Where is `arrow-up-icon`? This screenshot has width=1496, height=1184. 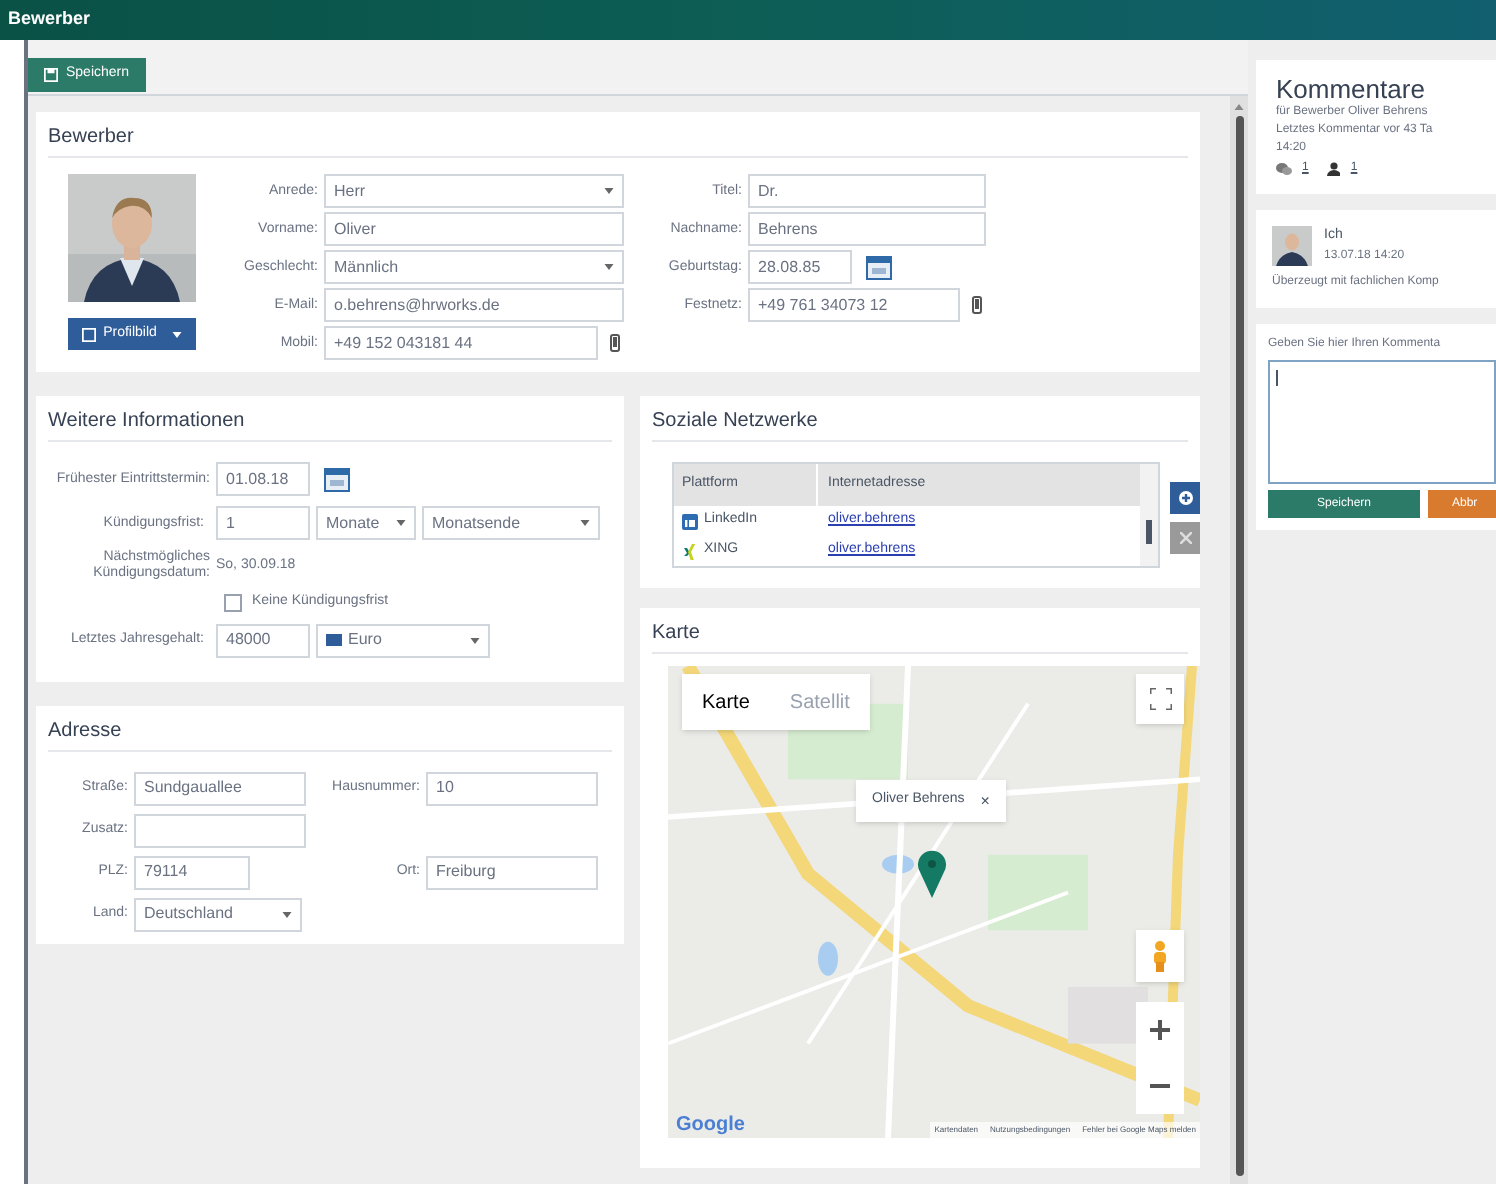
arrow-up-icon is located at coordinates (1239, 107).